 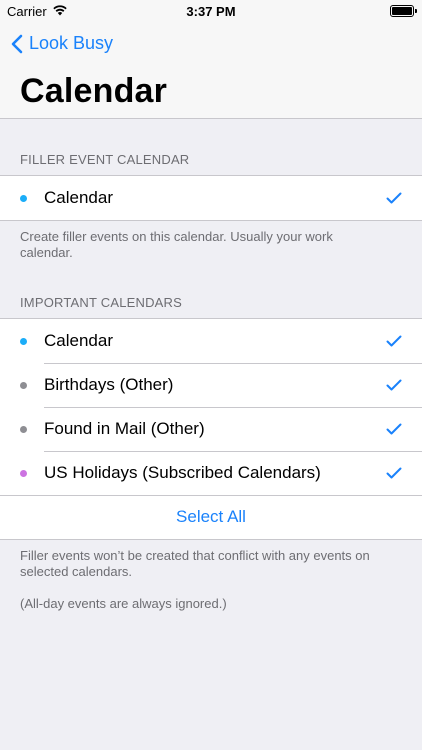 I want to click on filler-calendar-row: Calendar, so click(x=211, y=198).